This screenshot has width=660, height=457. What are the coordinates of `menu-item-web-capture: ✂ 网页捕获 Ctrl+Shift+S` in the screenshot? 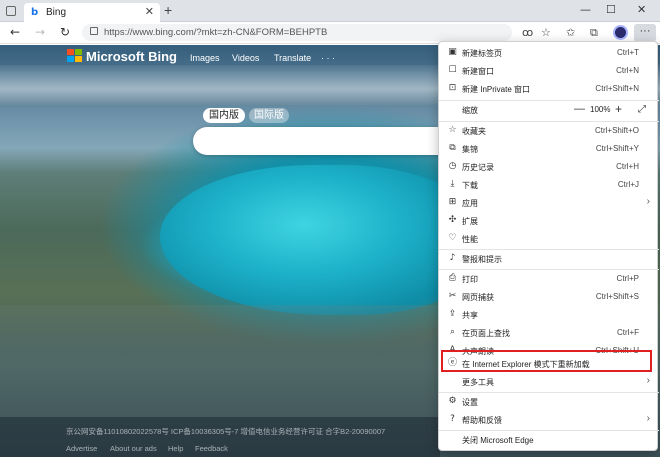 It's located at (549, 297).